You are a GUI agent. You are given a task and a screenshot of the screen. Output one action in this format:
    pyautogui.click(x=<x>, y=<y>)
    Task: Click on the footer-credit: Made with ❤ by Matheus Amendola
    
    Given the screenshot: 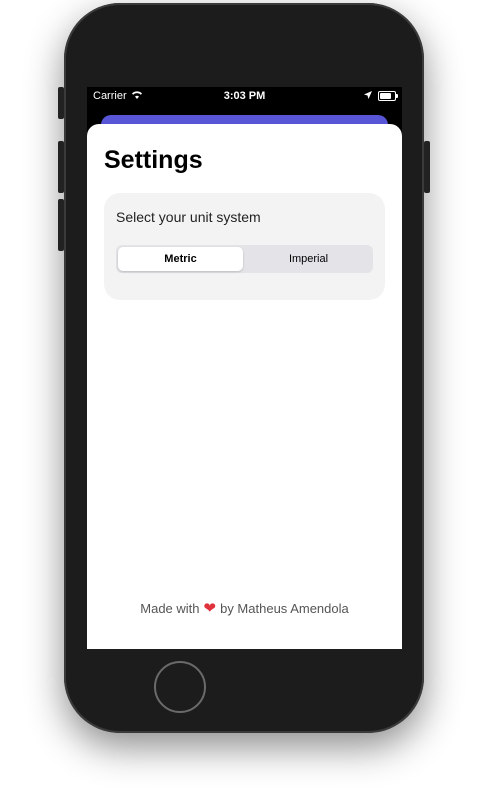 What is the action you would take?
    pyautogui.click(x=244, y=608)
    